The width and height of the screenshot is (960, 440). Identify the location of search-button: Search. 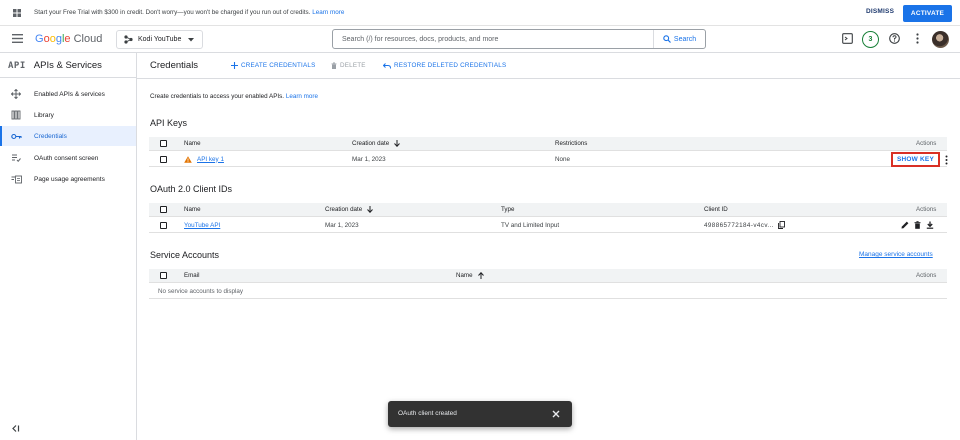
(679, 39).